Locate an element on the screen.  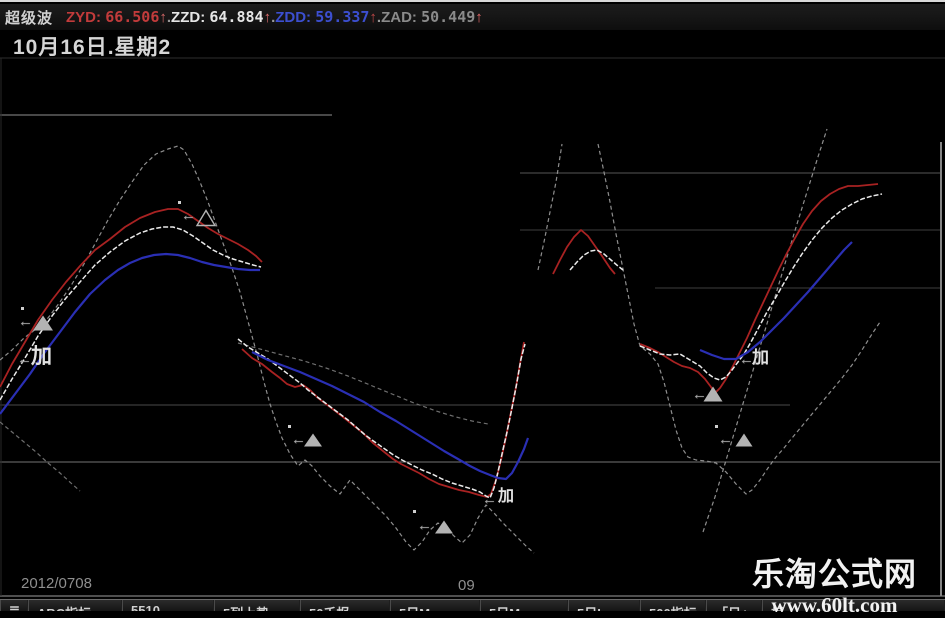
watermark-site-name: 乐淘公式网 is located at coordinates (834, 574).